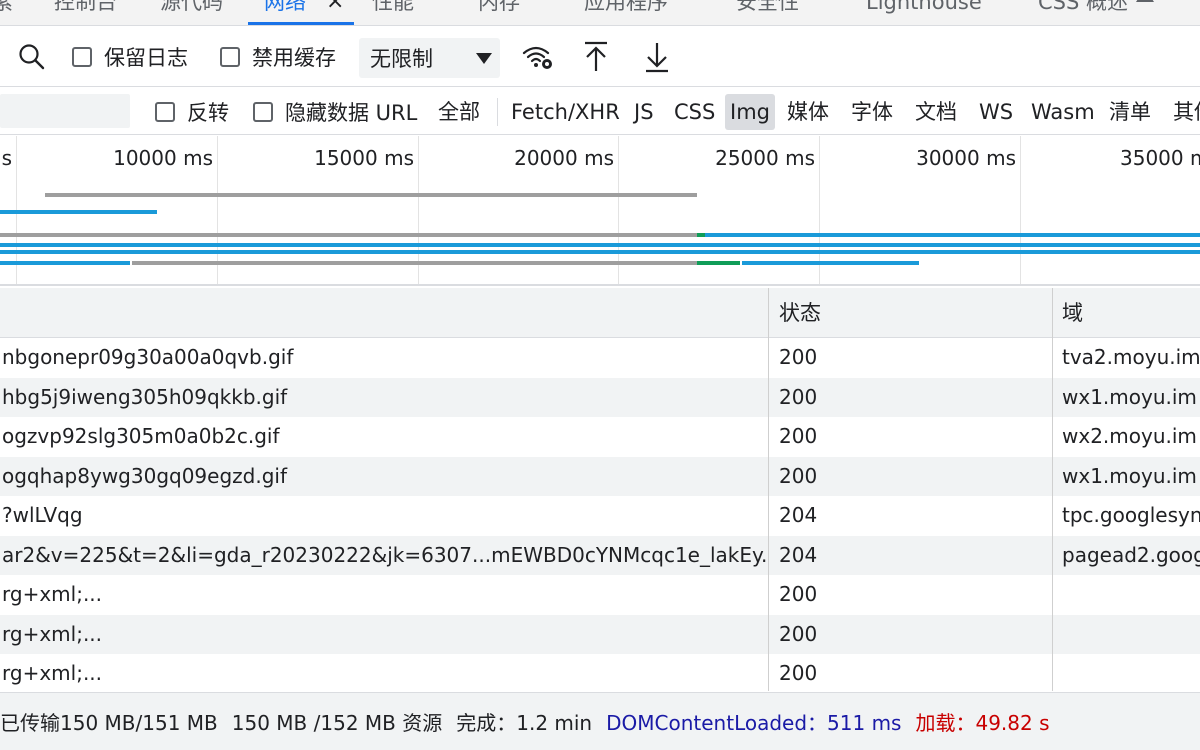 This screenshot has width=1200, height=750. Describe the element at coordinates (32, 57) in the screenshot. I see `search-icon` at that location.